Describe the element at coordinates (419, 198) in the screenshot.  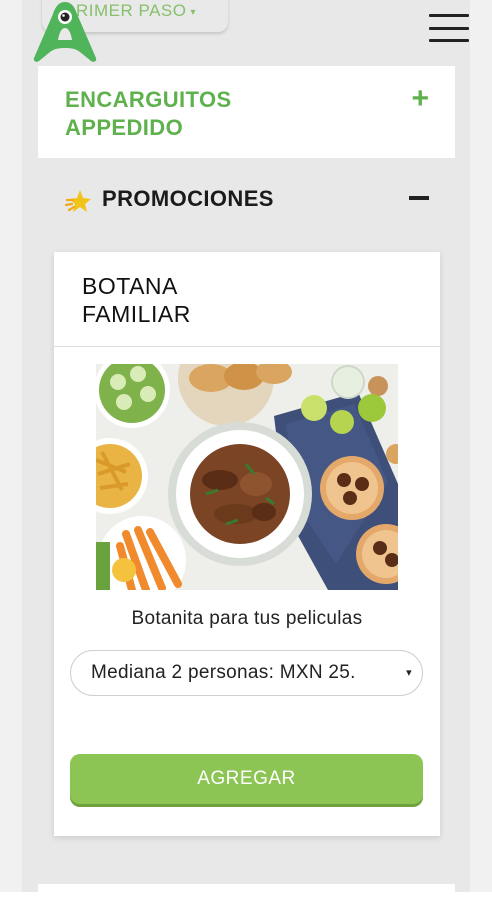
I see `minus-icon` at that location.